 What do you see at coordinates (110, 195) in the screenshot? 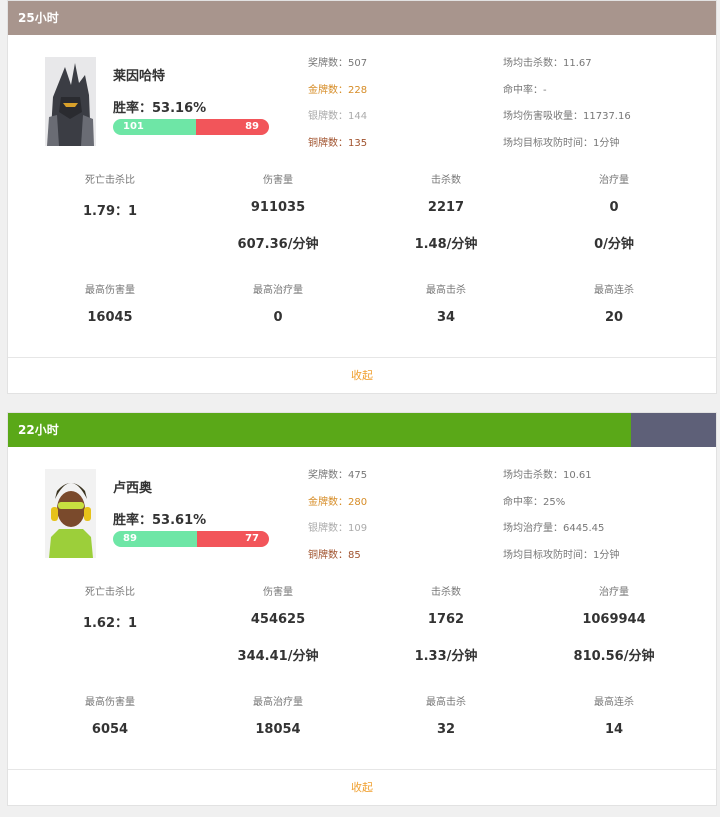
I see `stat-kd: 死亡击杀比 1.79：1` at bounding box center [110, 195].